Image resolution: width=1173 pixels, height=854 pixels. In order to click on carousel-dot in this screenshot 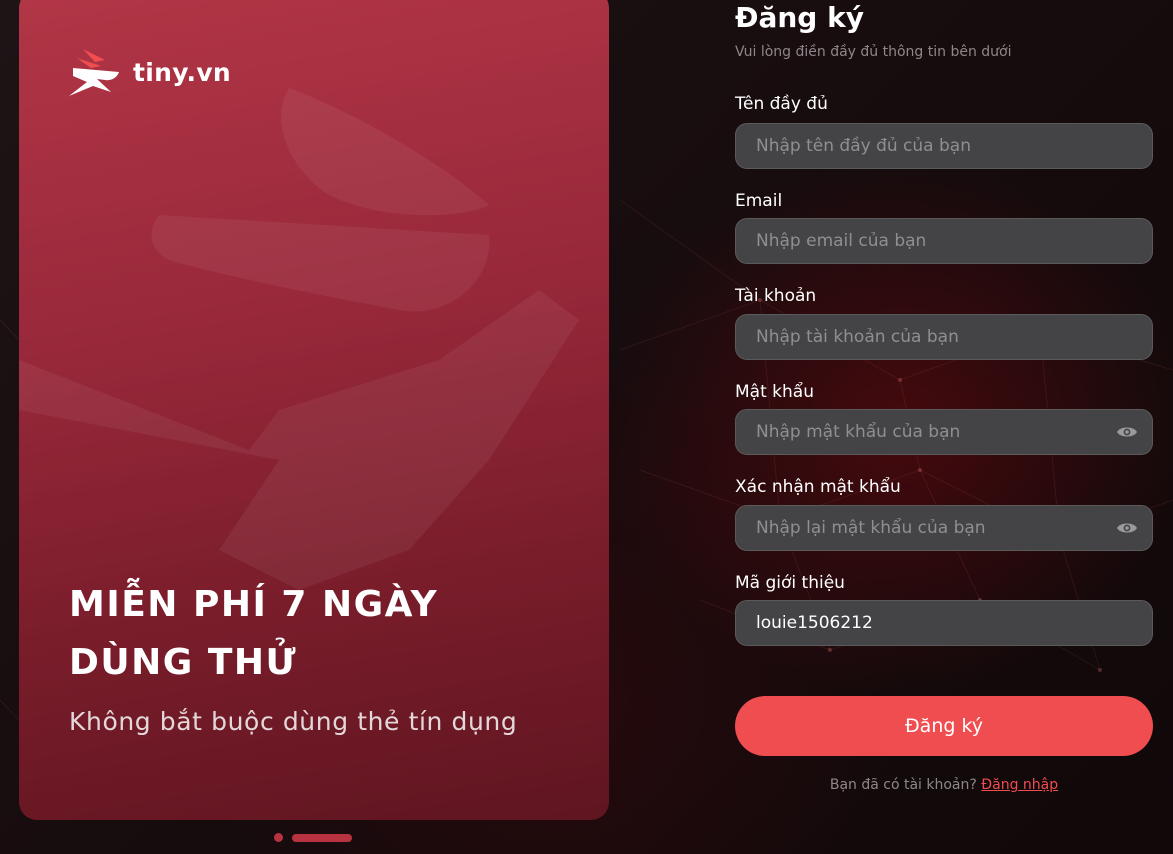, I will do `click(278, 837)`.